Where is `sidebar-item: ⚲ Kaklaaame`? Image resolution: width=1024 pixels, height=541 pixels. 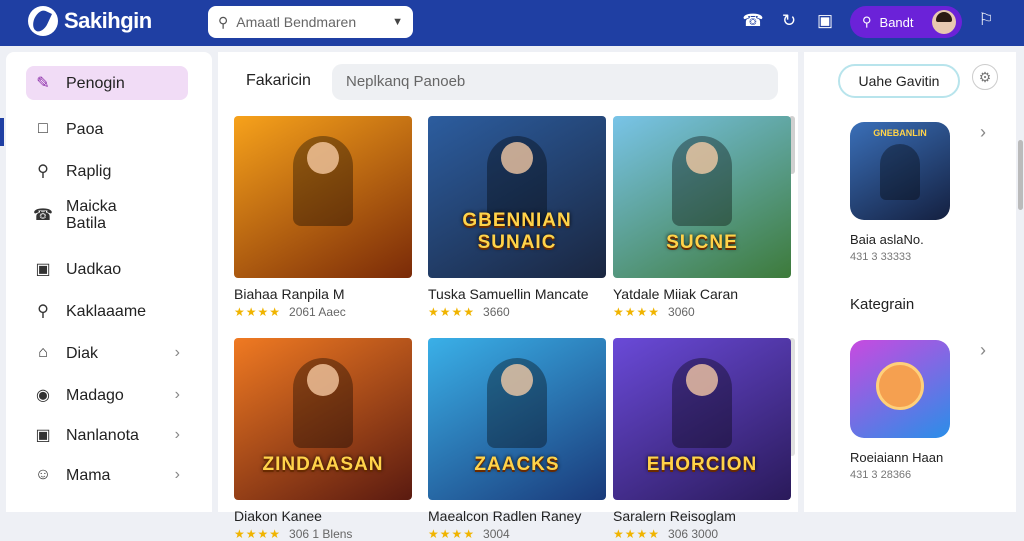 sidebar-item: ⚲ Kaklaaame is located at coordinates (116, 311).